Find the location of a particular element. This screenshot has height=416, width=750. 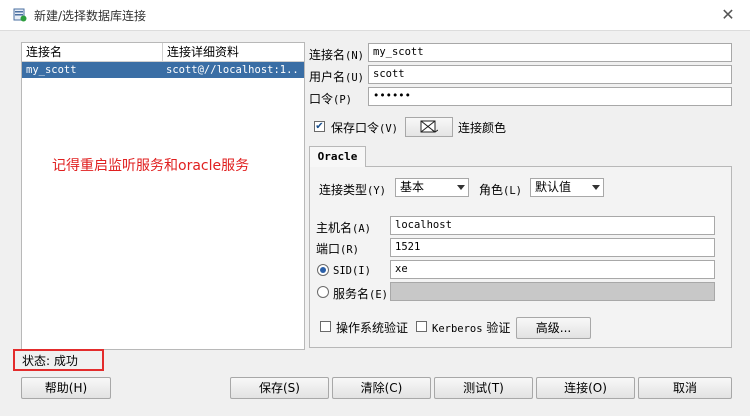

save-password-checkbox: ✔ is located at coordinates (319, 126).